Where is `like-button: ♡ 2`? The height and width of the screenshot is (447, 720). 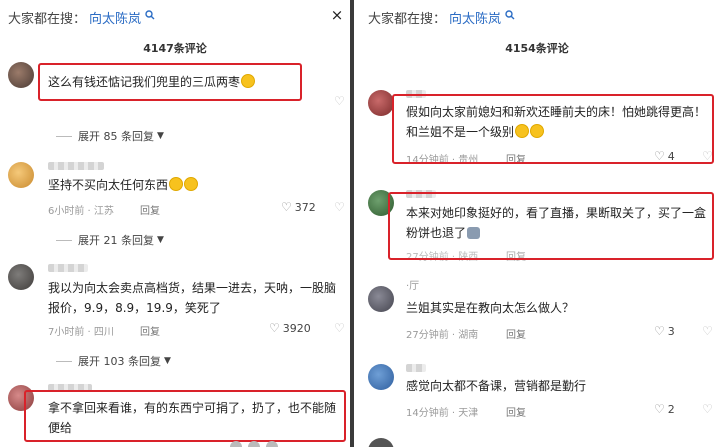 like-button: ♡ 2 is located at coordinates (664, 409).